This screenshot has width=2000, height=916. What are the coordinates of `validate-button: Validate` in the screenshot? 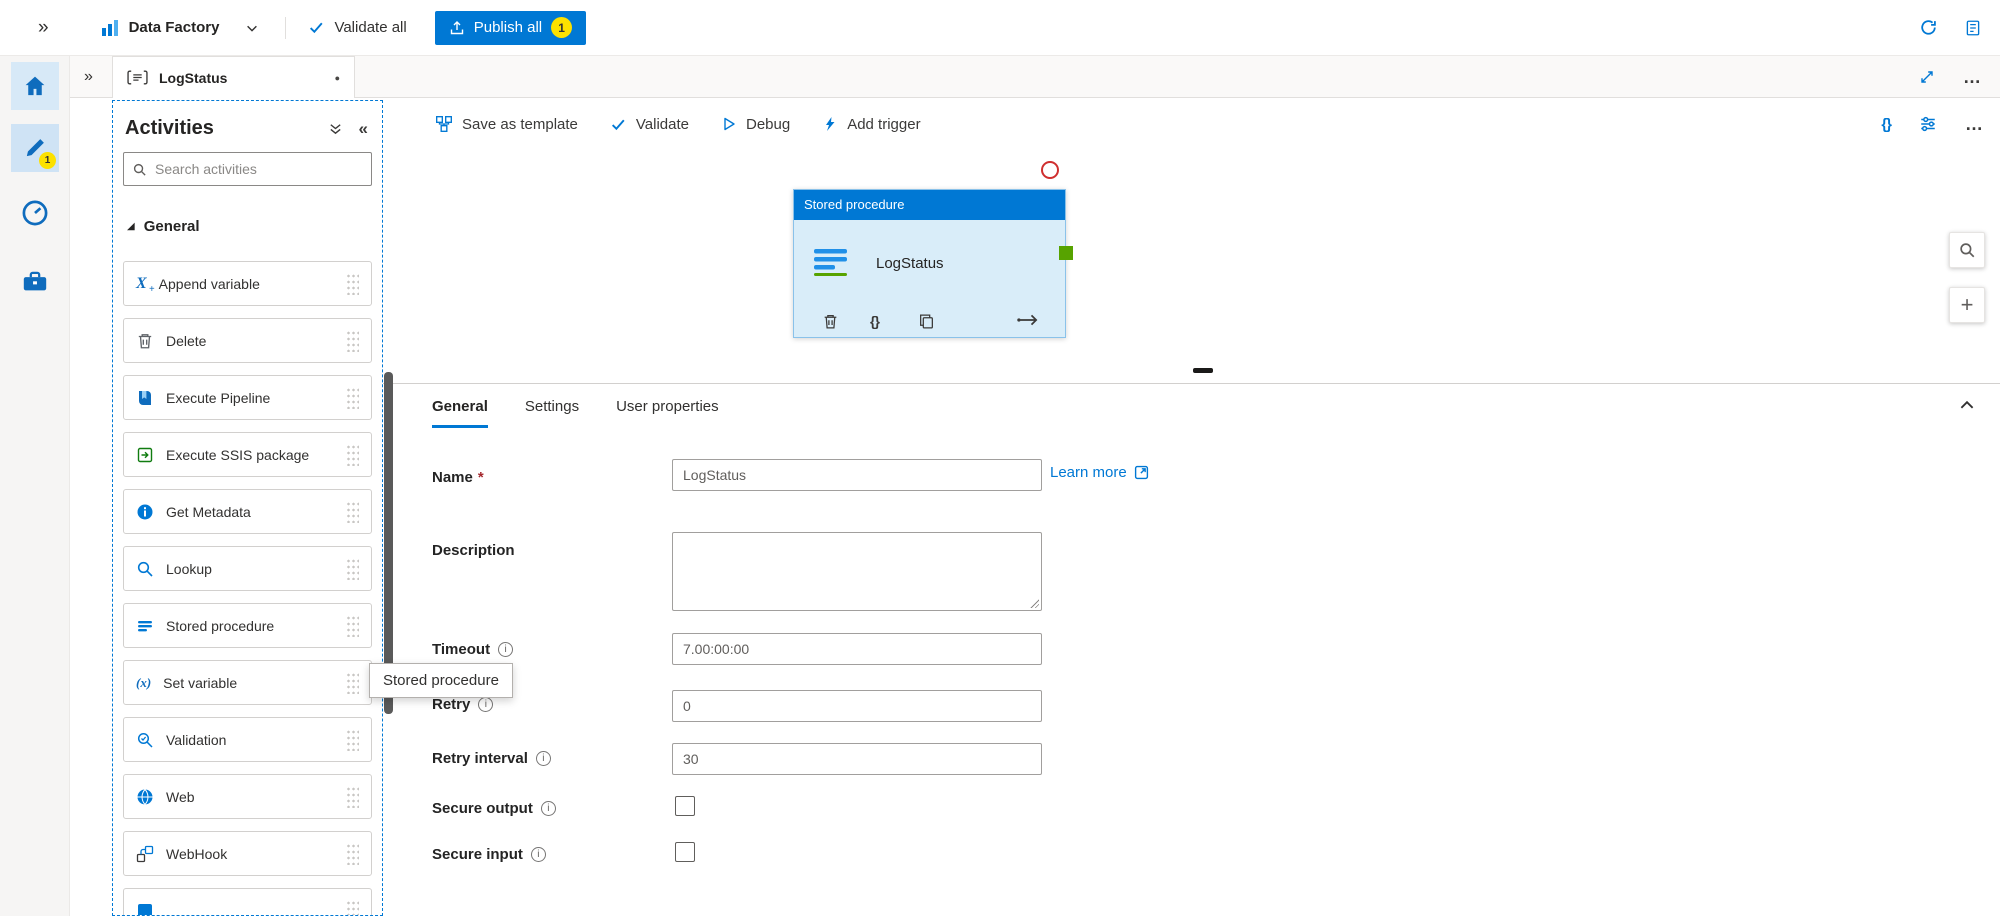 It's located at (649, 124).